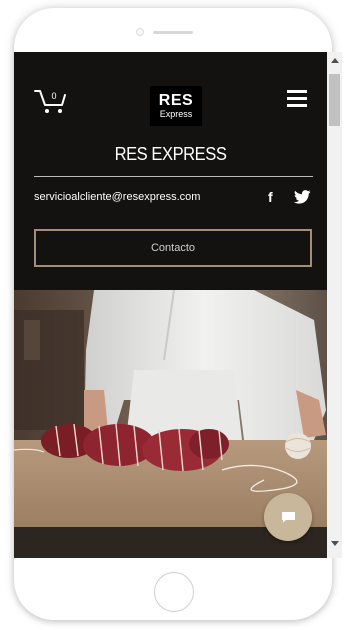 The width and height of the screenshot is (344, 630). What do you see at coordinates (302, 197) in the screenshot?
I see `twitter-icon` at bounding box center [302, 197].